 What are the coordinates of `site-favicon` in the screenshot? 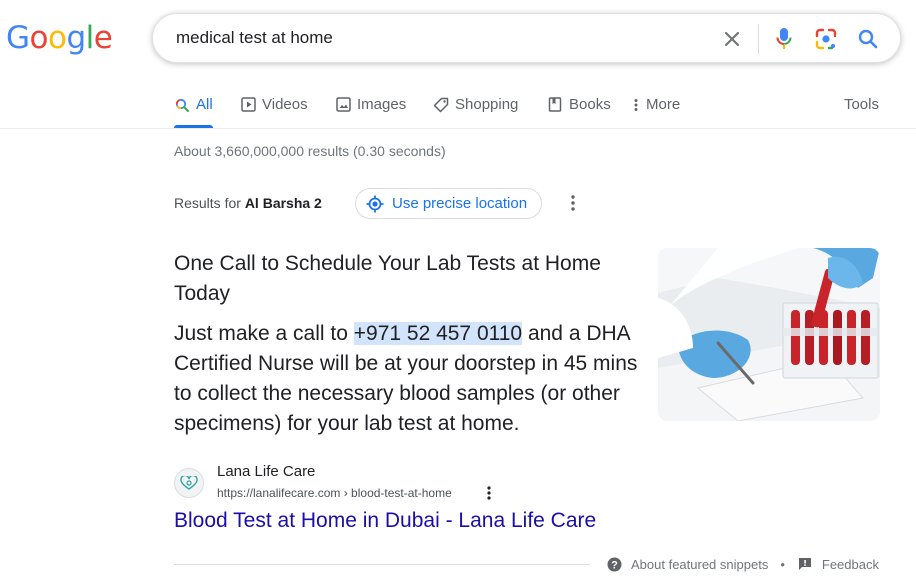 It's located at (189, 483).